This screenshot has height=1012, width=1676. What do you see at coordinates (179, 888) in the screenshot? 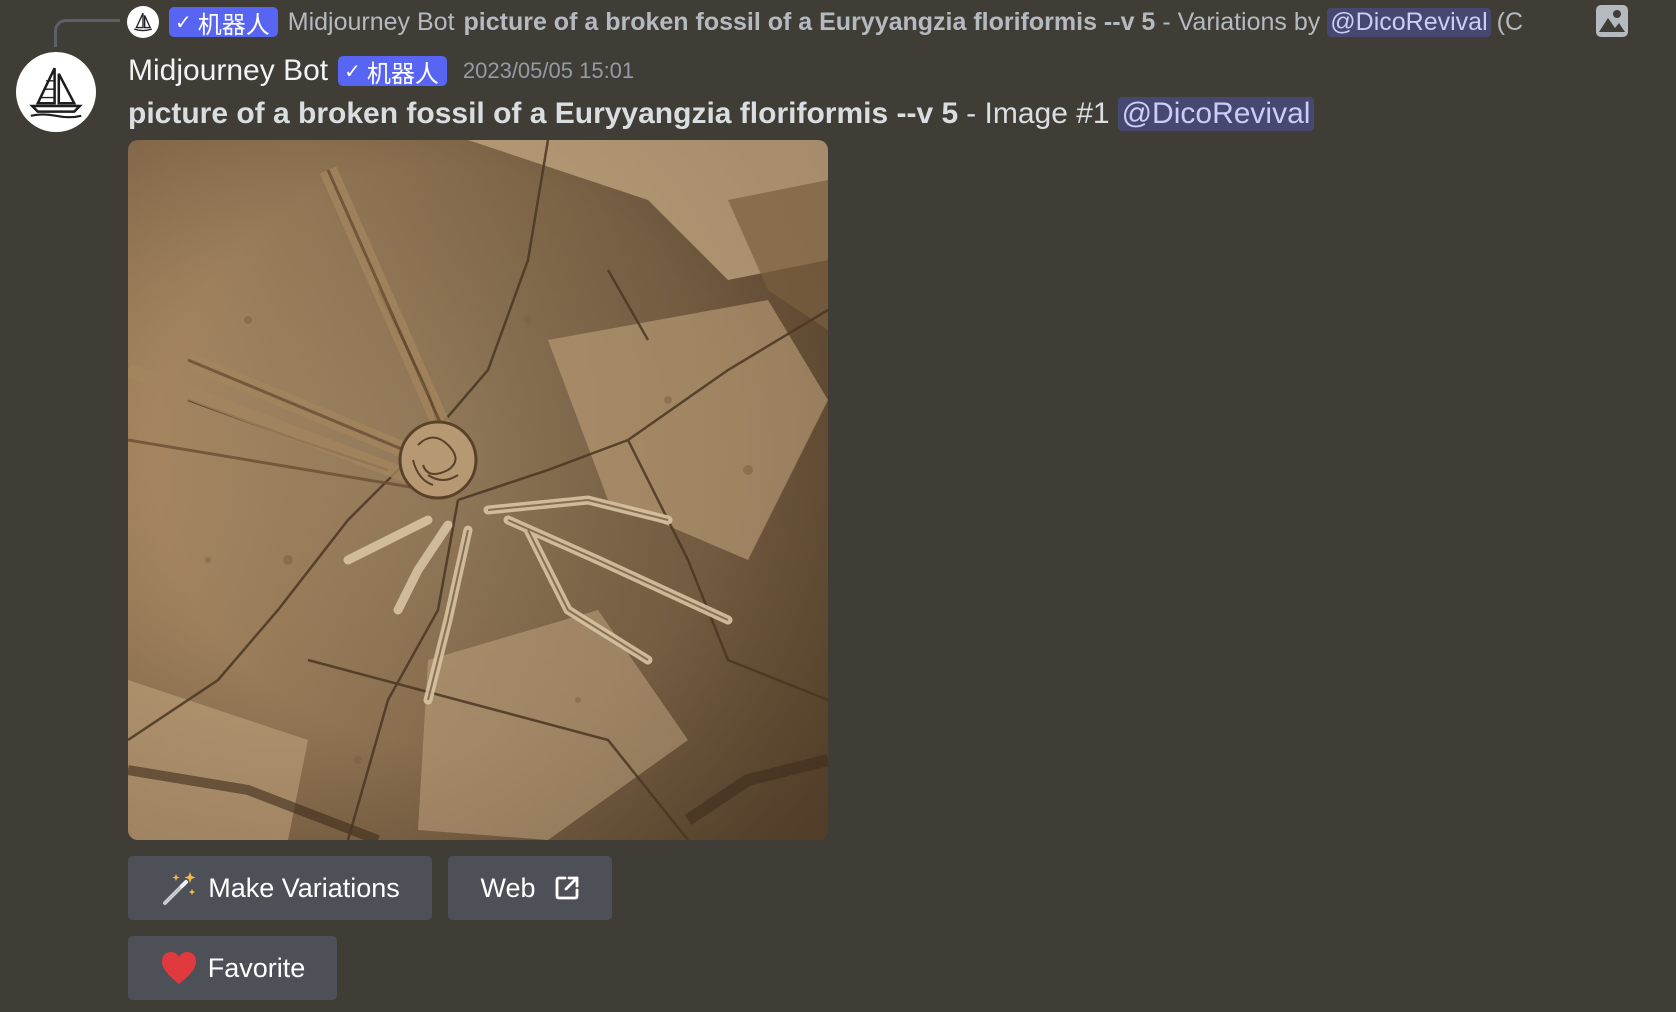
I see `magic-wand-icon` at bounding box center [179, 888].